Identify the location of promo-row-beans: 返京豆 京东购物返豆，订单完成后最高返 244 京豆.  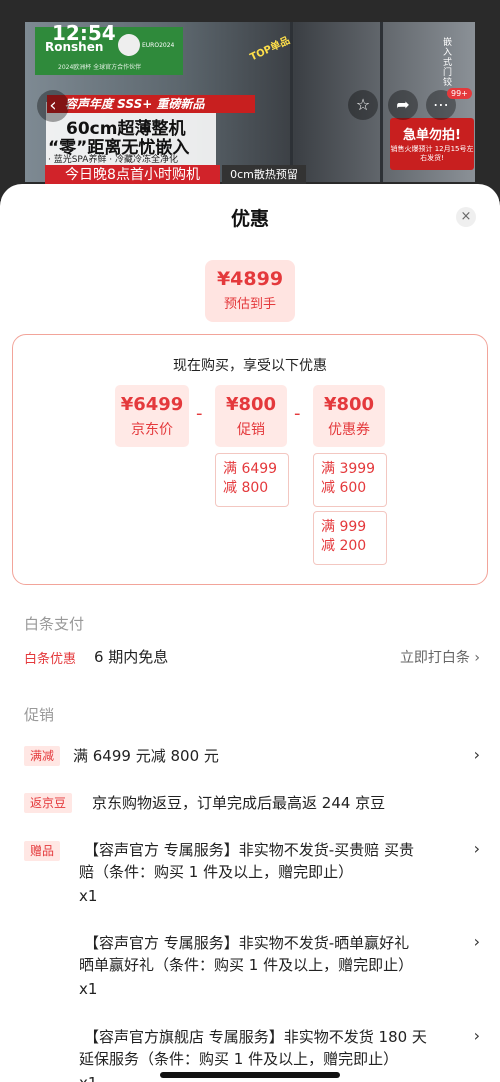
(252, 804).